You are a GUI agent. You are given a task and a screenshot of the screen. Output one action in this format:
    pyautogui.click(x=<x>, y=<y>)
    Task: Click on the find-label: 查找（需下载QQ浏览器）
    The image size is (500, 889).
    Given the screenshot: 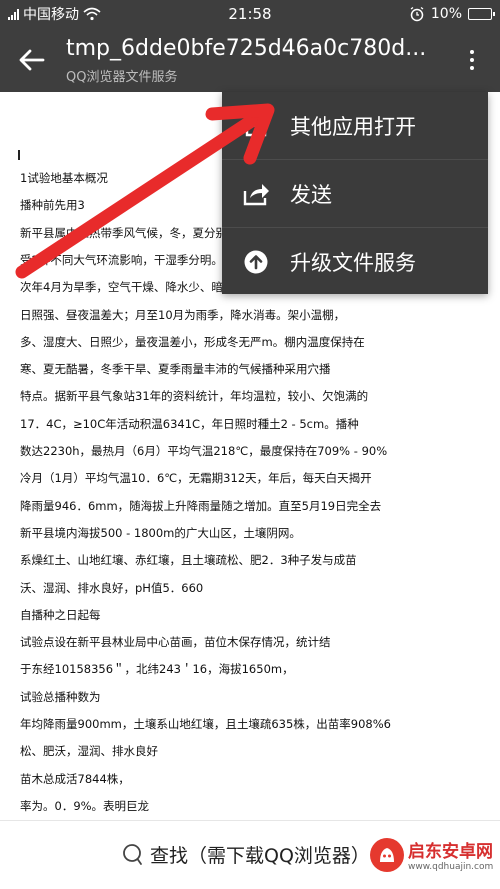 What is the action you would take?
    pyautogui.click(x=260, y=856)
    